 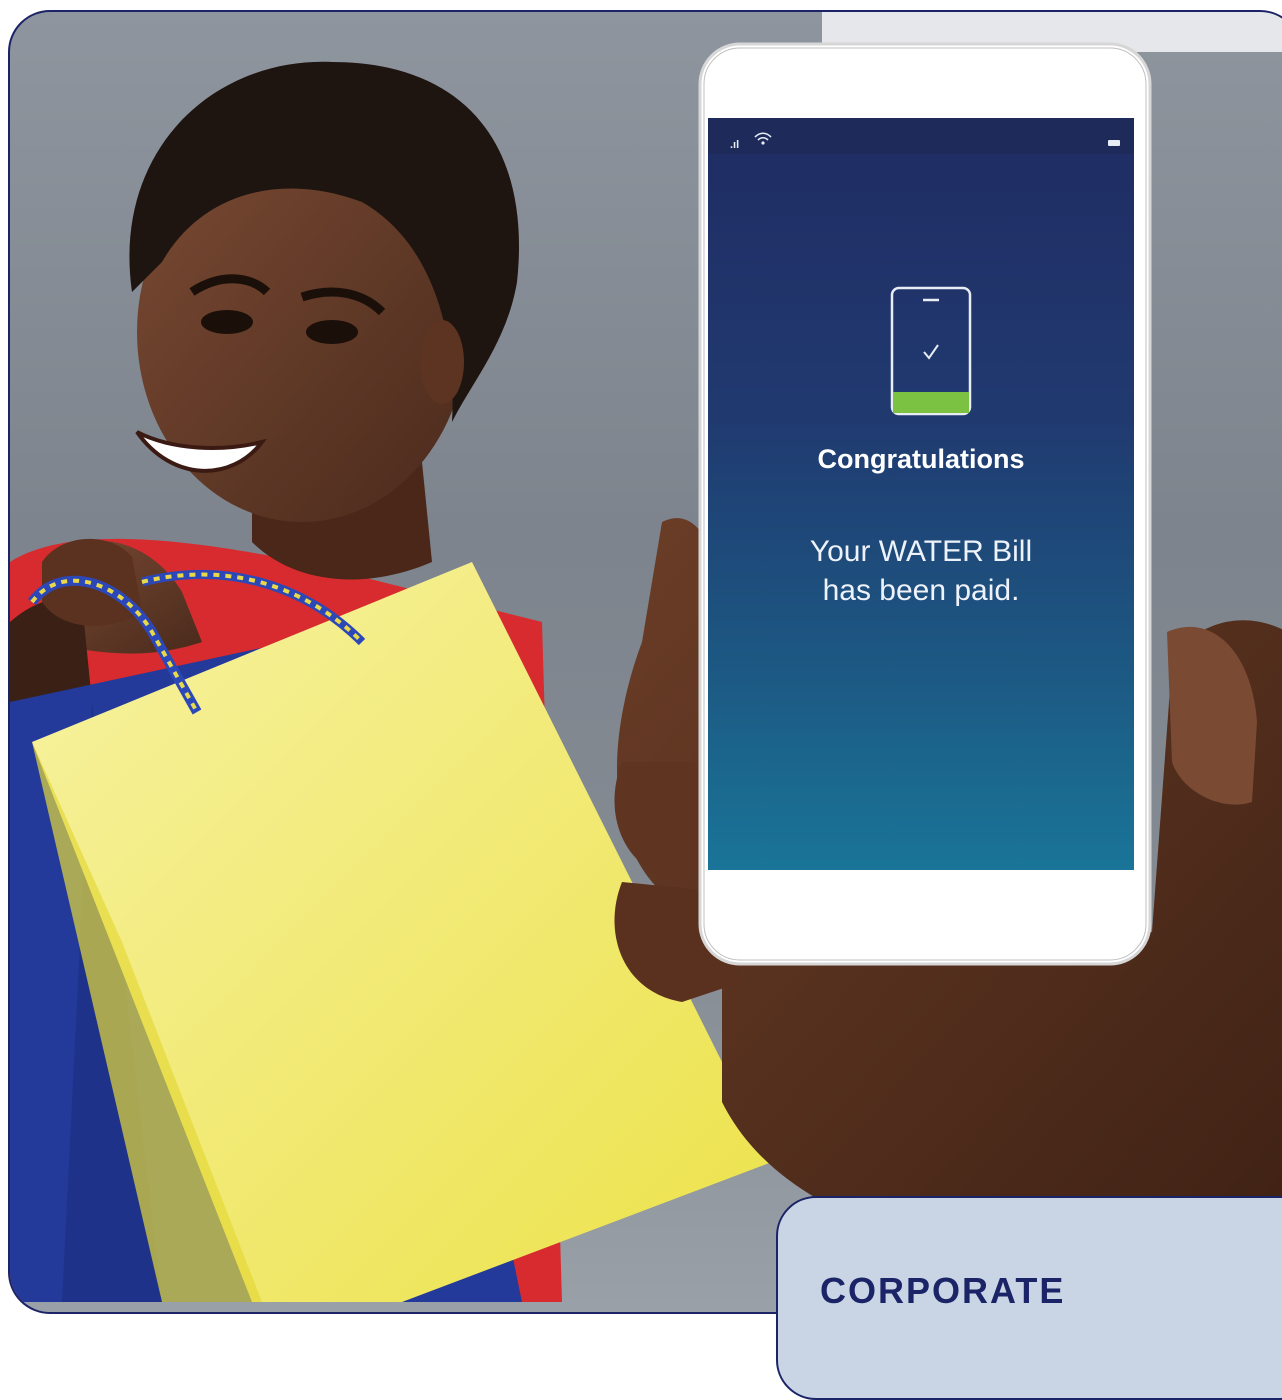 I want to click on status-bar: .ıl, so click(x=921, y=136).